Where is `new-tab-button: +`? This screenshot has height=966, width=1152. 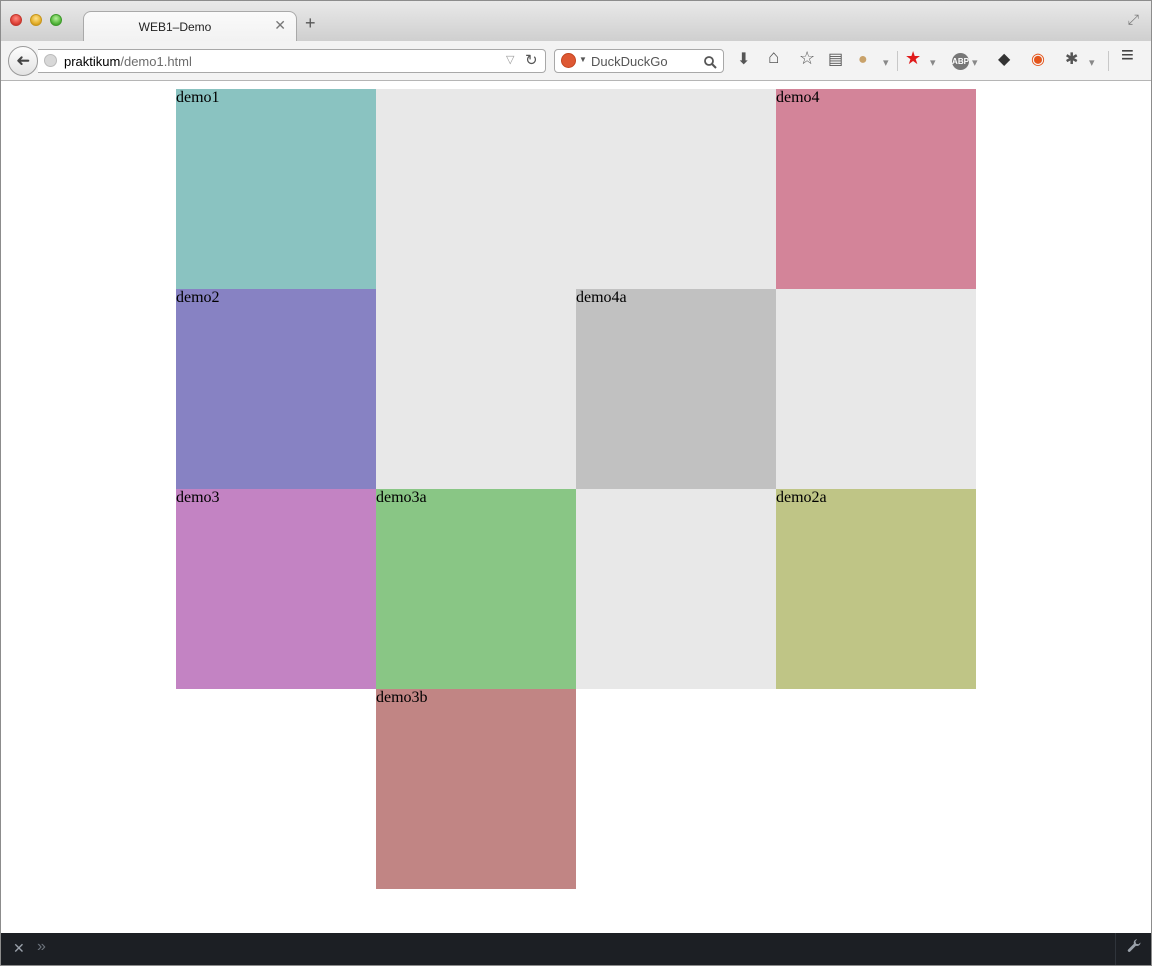 new-tab-button: + is located at coordinates (310, 23).